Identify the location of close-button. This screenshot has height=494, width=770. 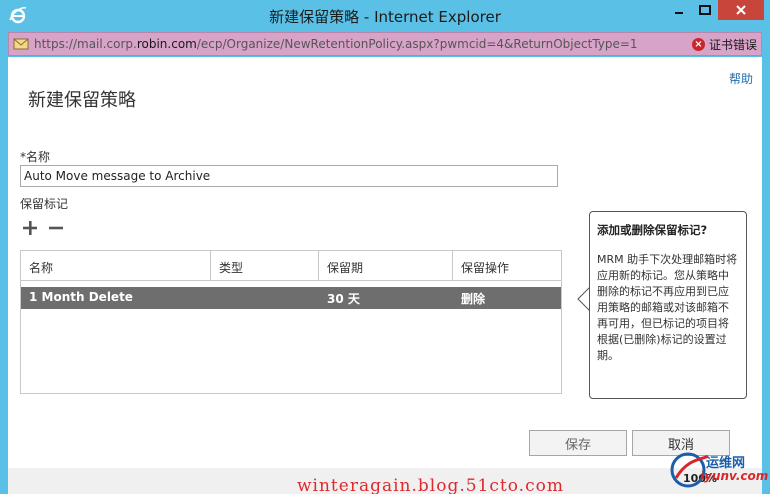
(741, 10).